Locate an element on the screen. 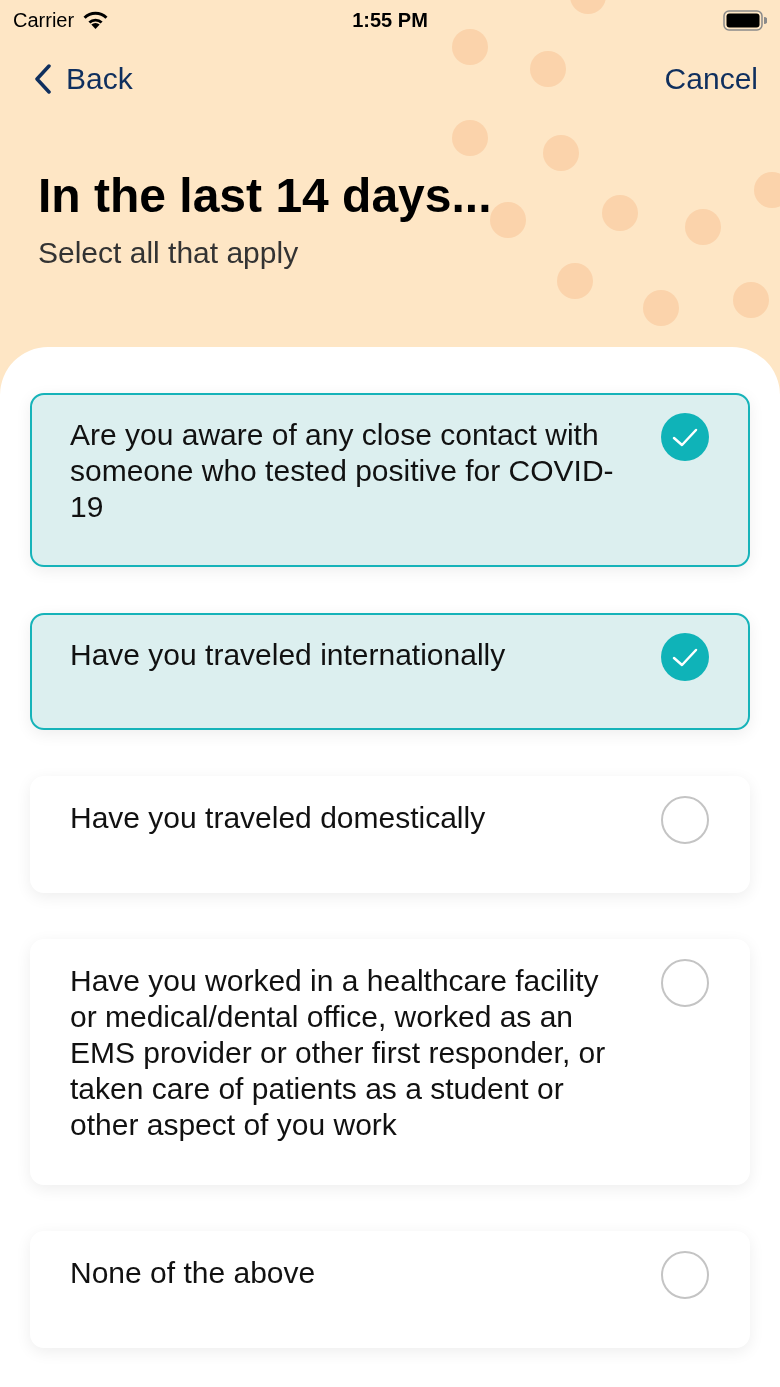 This screenshot has width=780, height=1387. page-subtitle: Select all that apply is located at coordinates (168, 253).